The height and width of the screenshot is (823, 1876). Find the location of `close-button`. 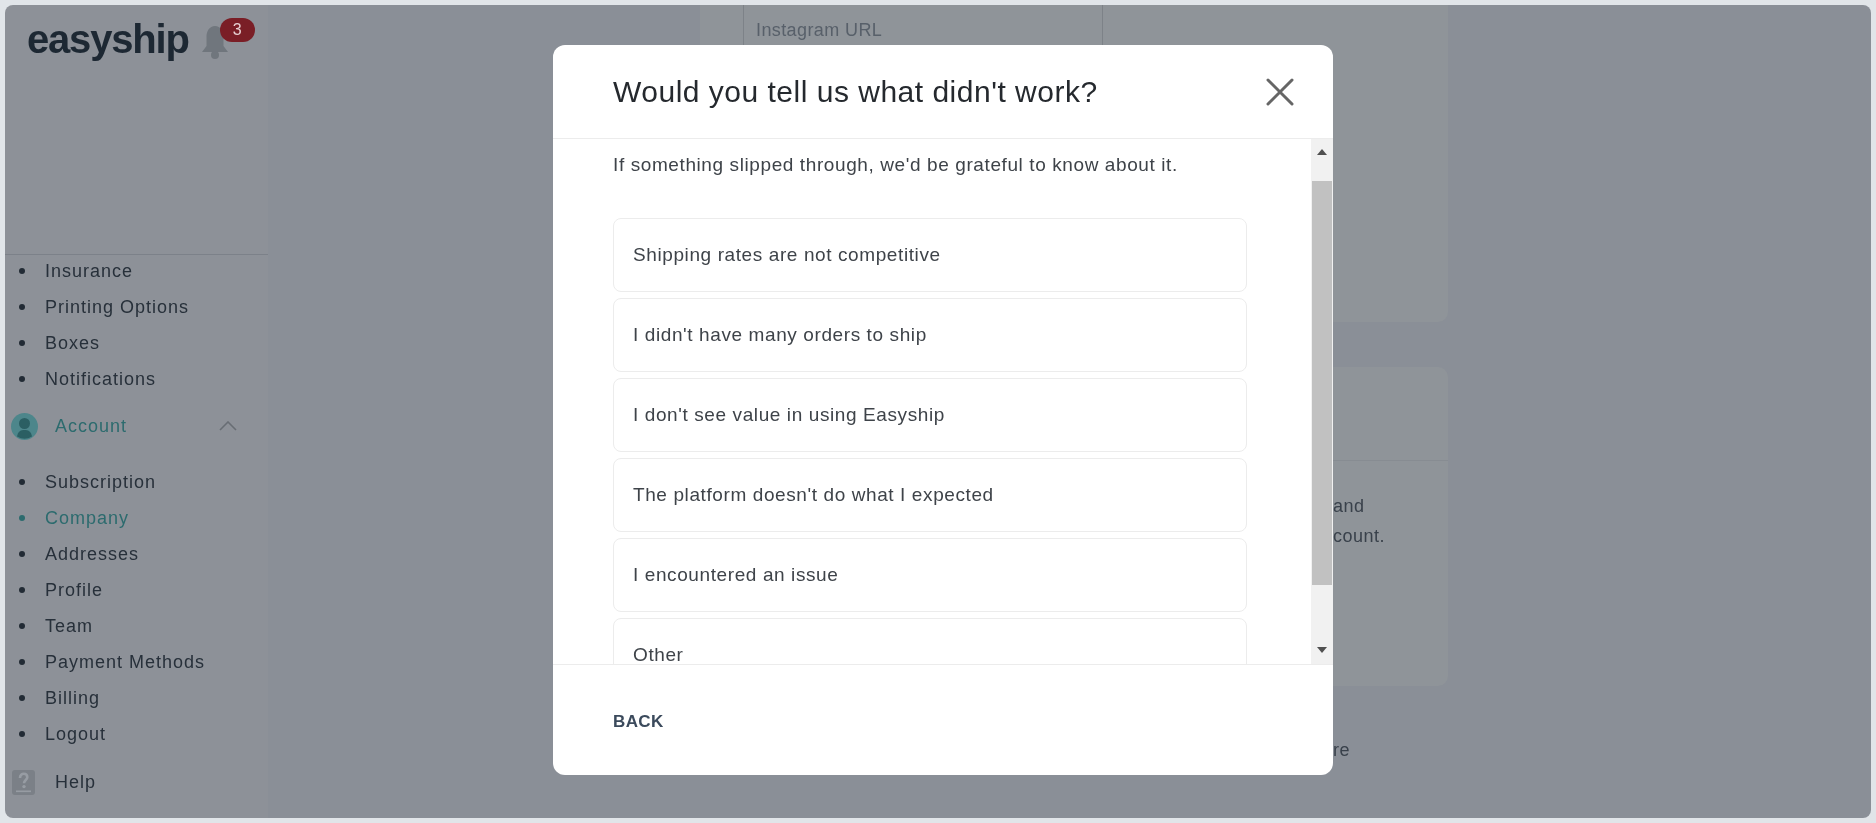

close-button is located at coordinates (1280, 91).